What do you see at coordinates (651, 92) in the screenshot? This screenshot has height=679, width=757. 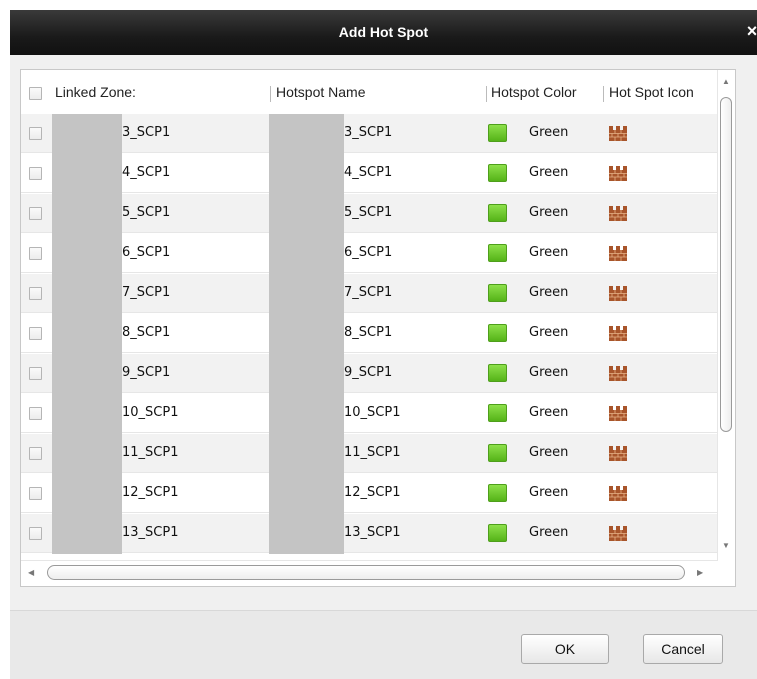 I see `column-header-hotspot-icon: Hot Spot Icon` at bounding box center [651, 92].